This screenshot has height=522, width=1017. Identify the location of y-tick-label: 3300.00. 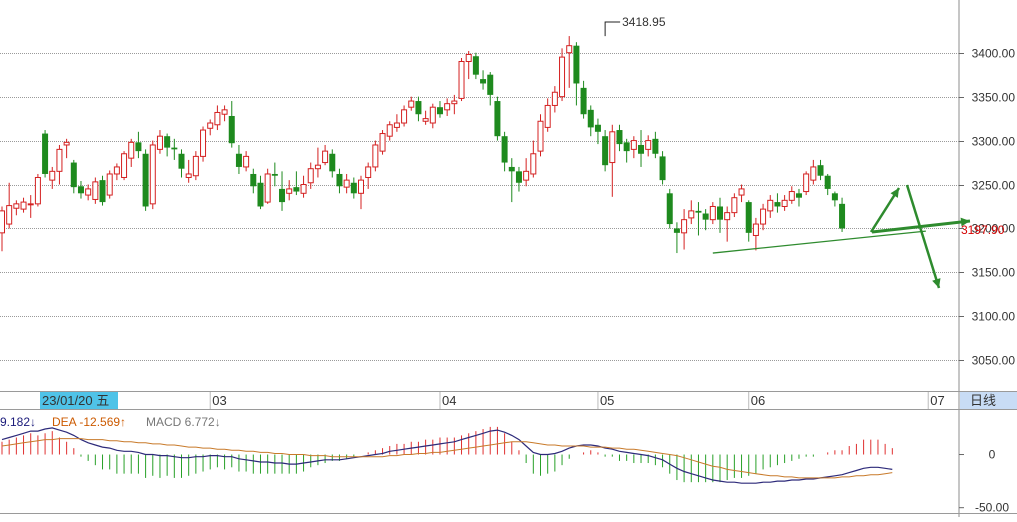
(994, 142).